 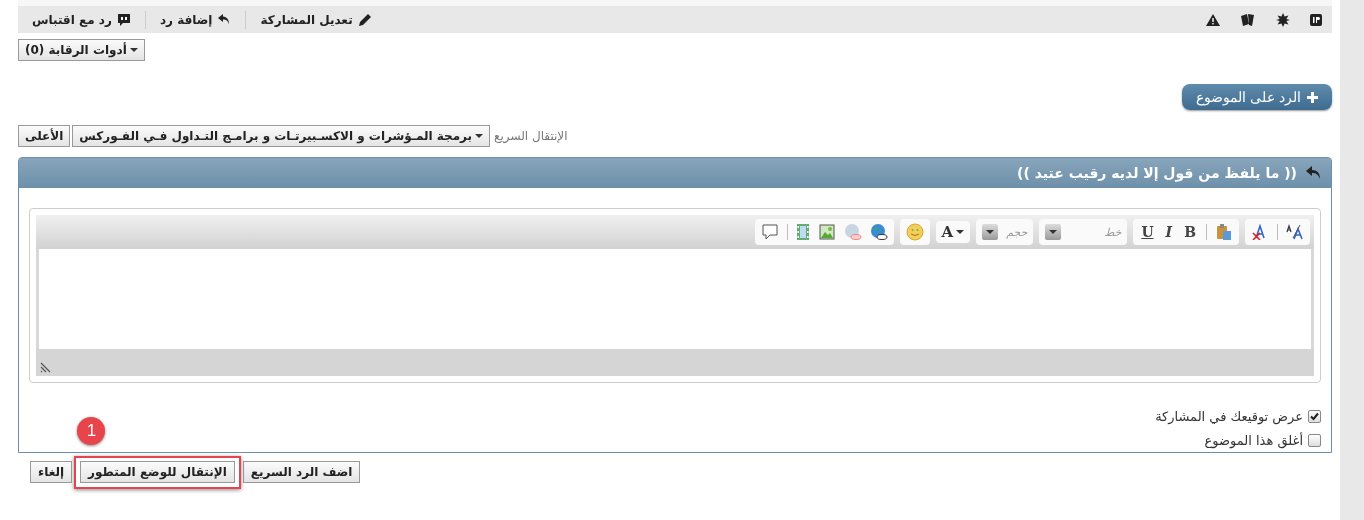 I want to click on post-action-link: تعديل المشاركة, so click(x=316, y=19).